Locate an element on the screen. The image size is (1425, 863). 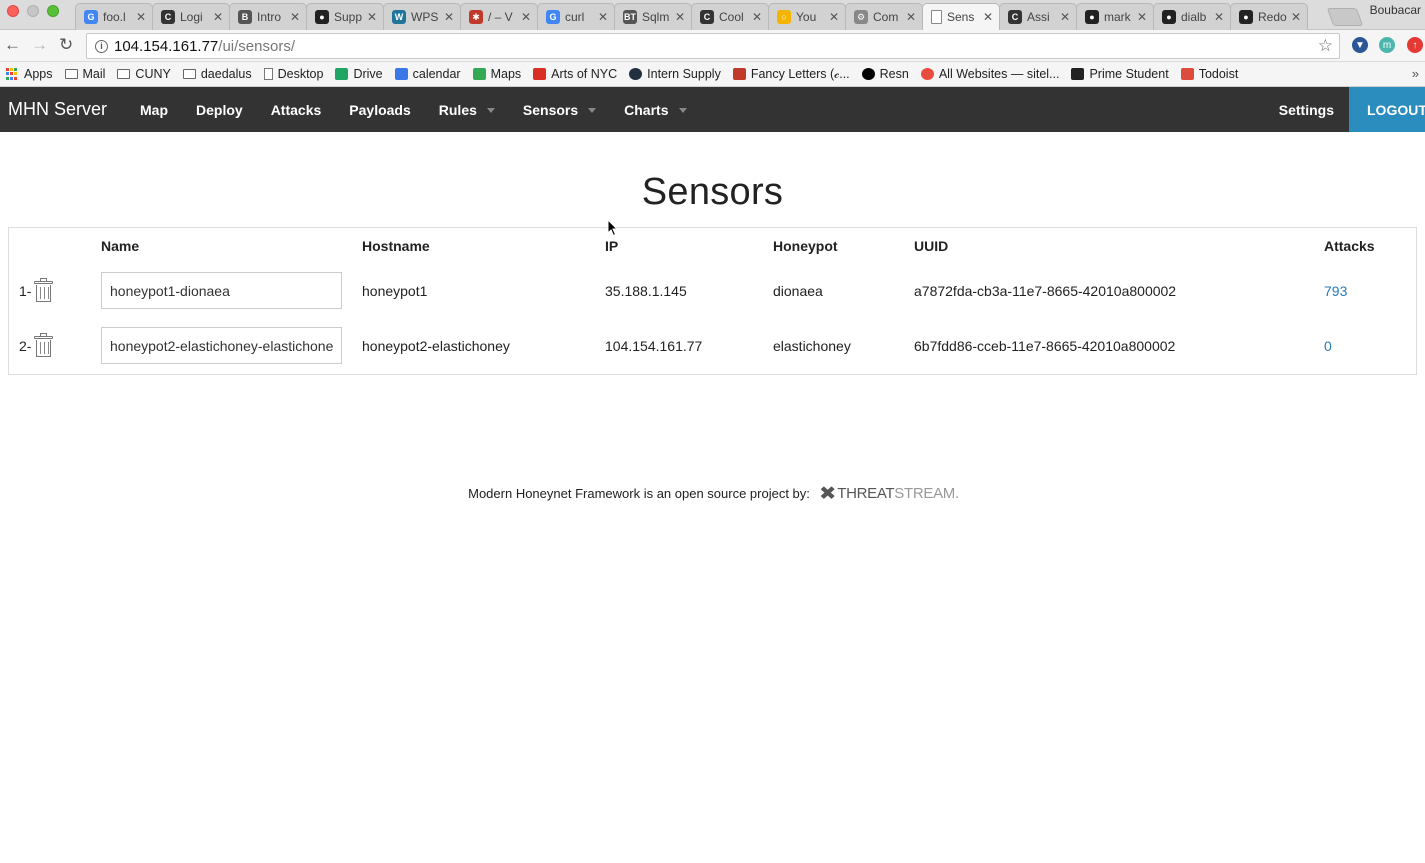
nav-item-sensors: Sensors is located at coordinates (559, 110).